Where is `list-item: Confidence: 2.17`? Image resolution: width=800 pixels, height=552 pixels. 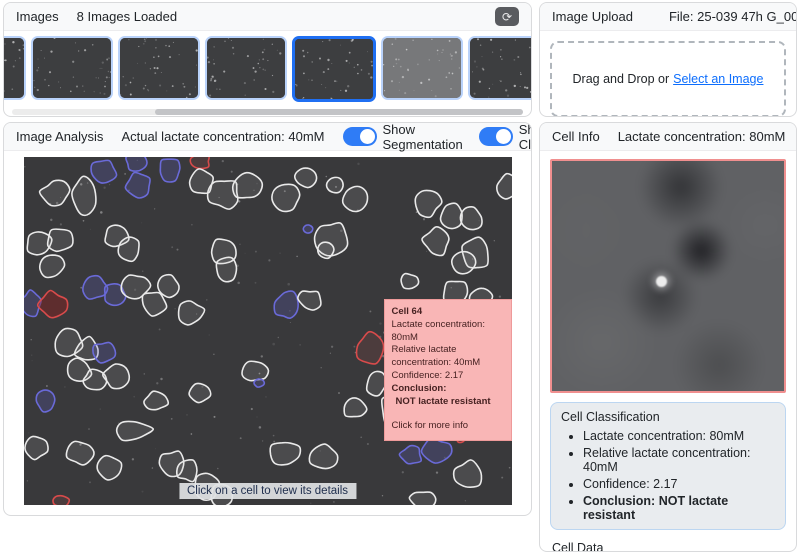
list-item: Confidence: 2.17 is located at coordinates (679, 484).